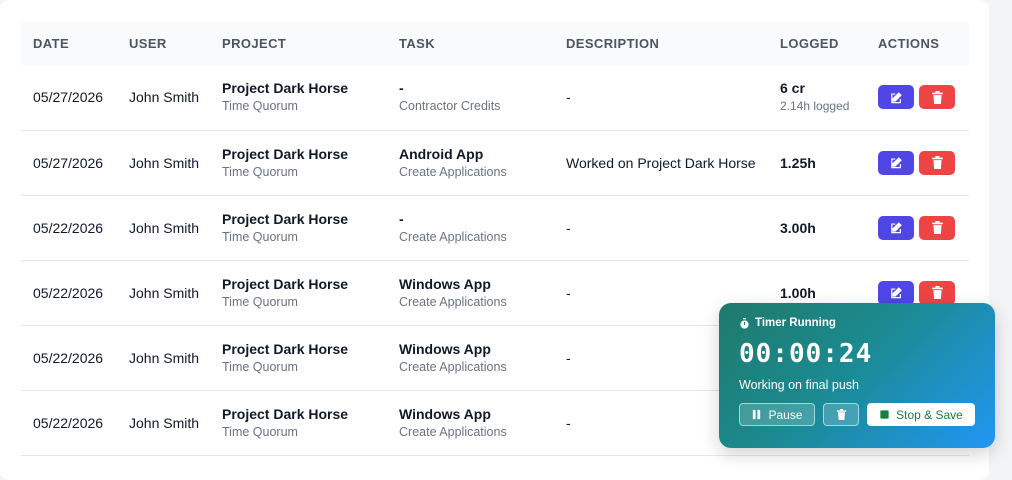 This screenshot has height=480, width=1012. Describe the element at coordinates (817, 227) in the screenshot. I see `cell-logged: 3.00h` at that location.